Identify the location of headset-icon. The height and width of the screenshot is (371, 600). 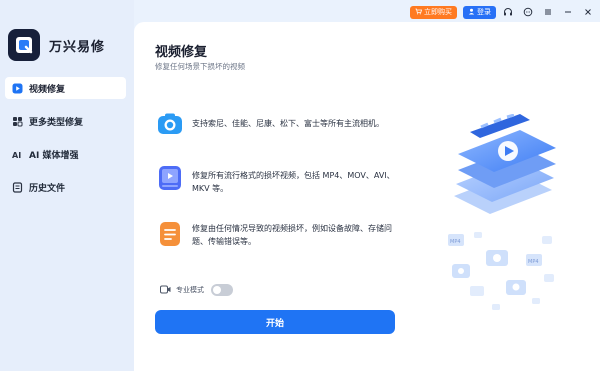
(508, 12).